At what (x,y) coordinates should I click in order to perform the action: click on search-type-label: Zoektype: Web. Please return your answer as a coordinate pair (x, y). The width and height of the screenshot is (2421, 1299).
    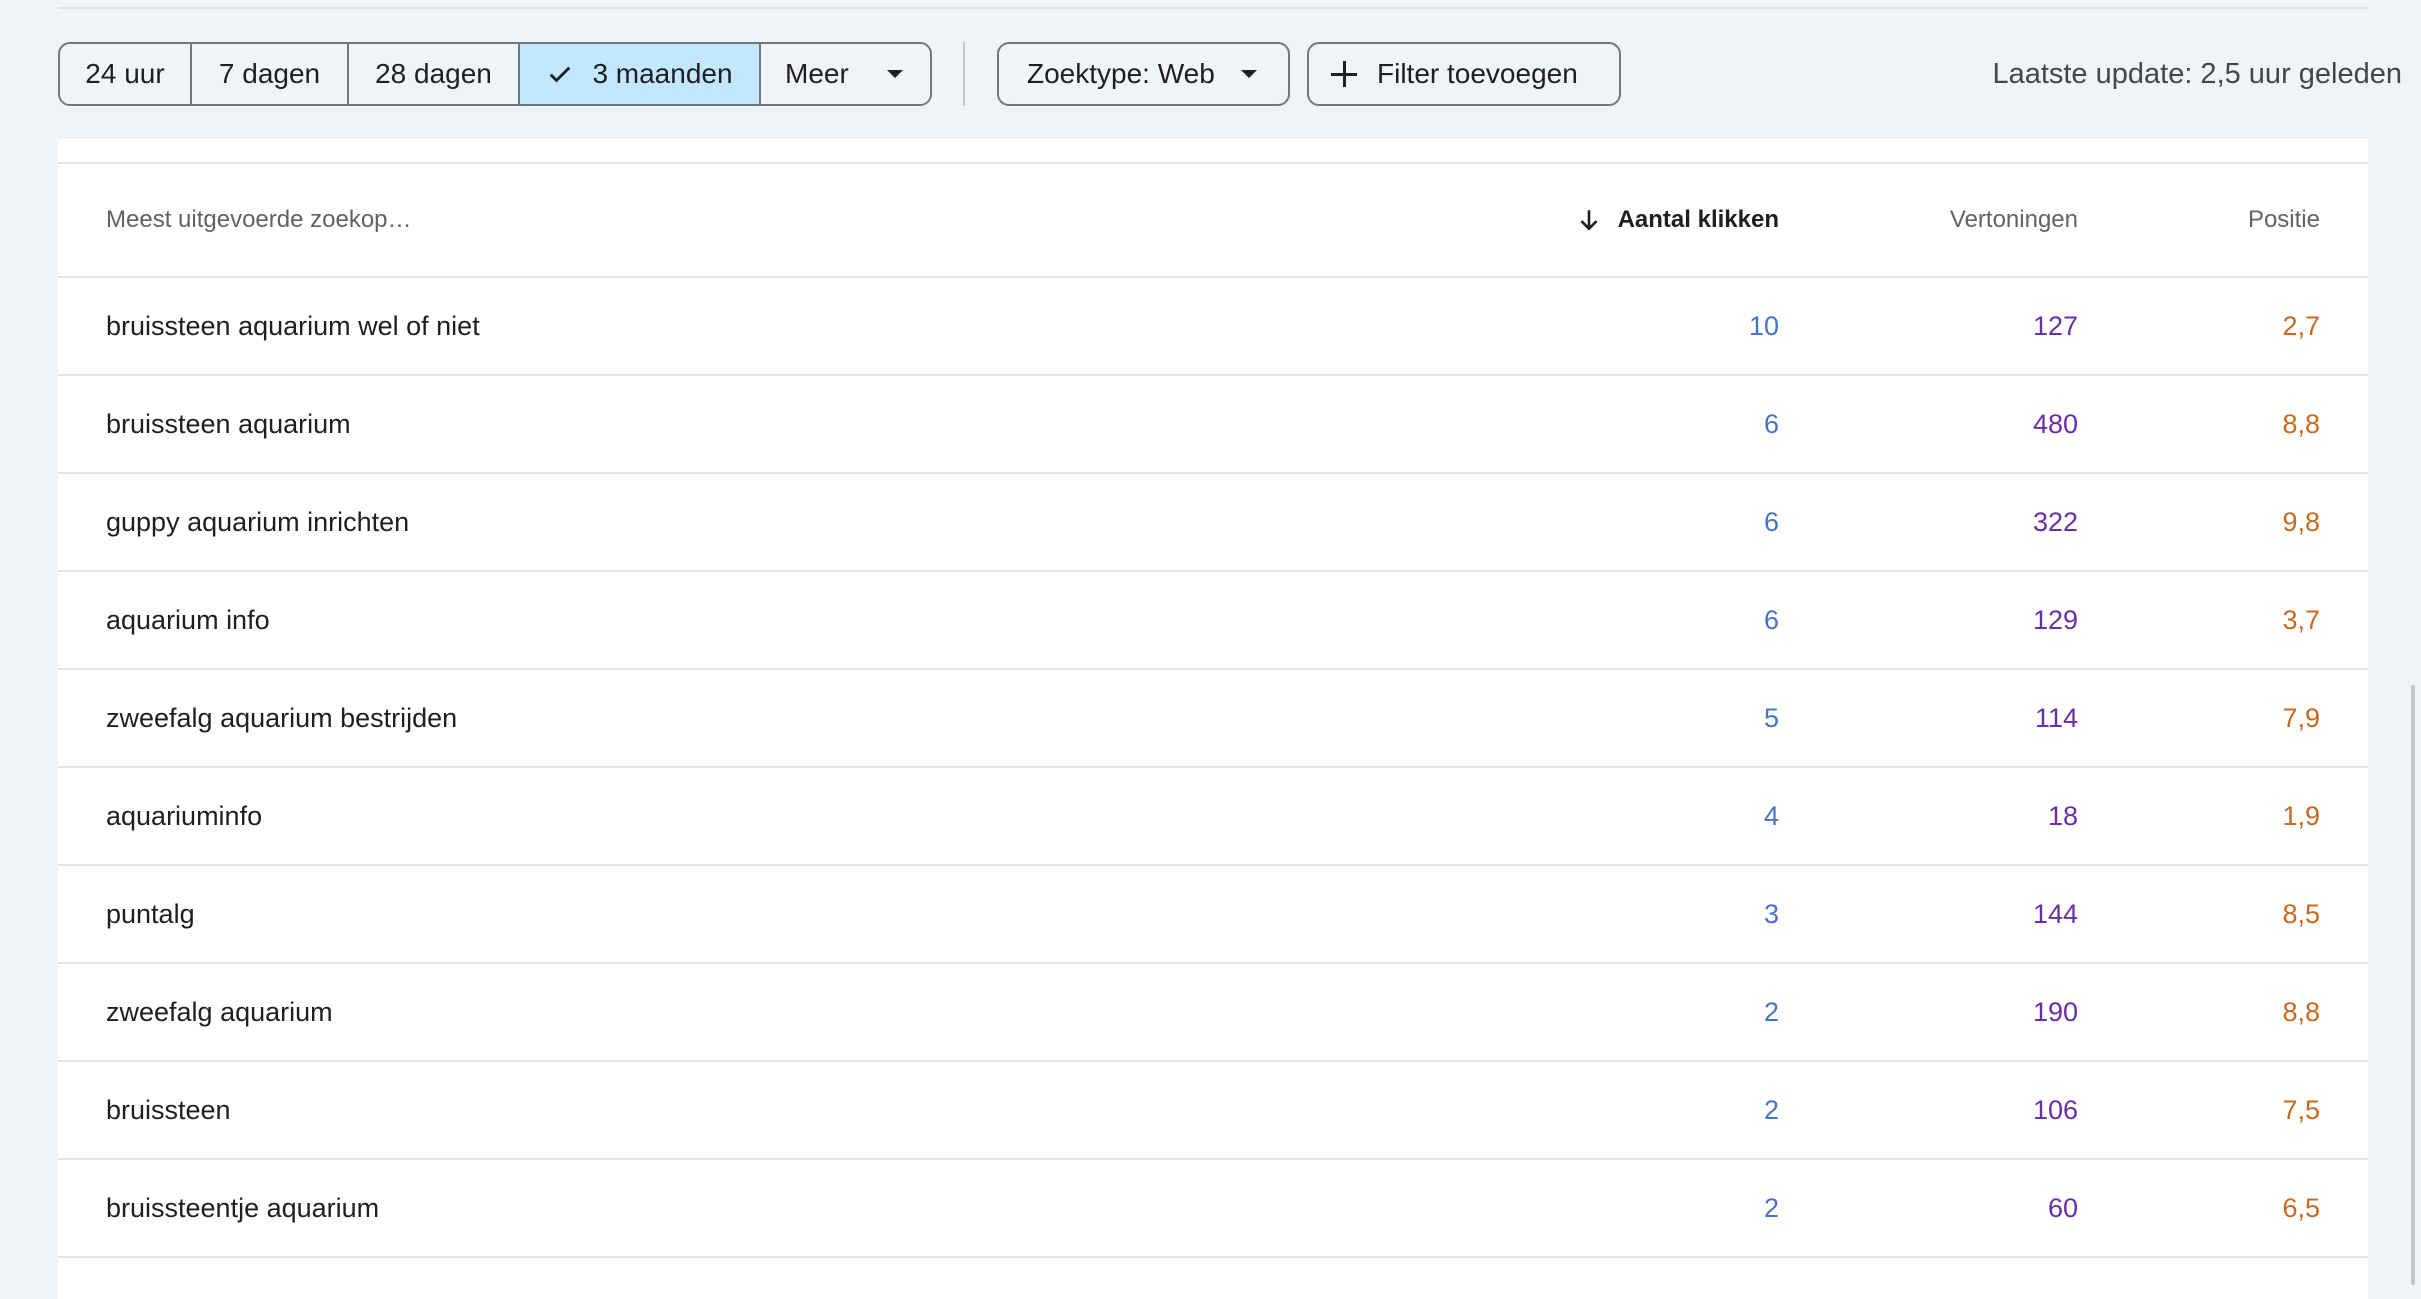
    Looking at the image, I should click on (1121, 73).